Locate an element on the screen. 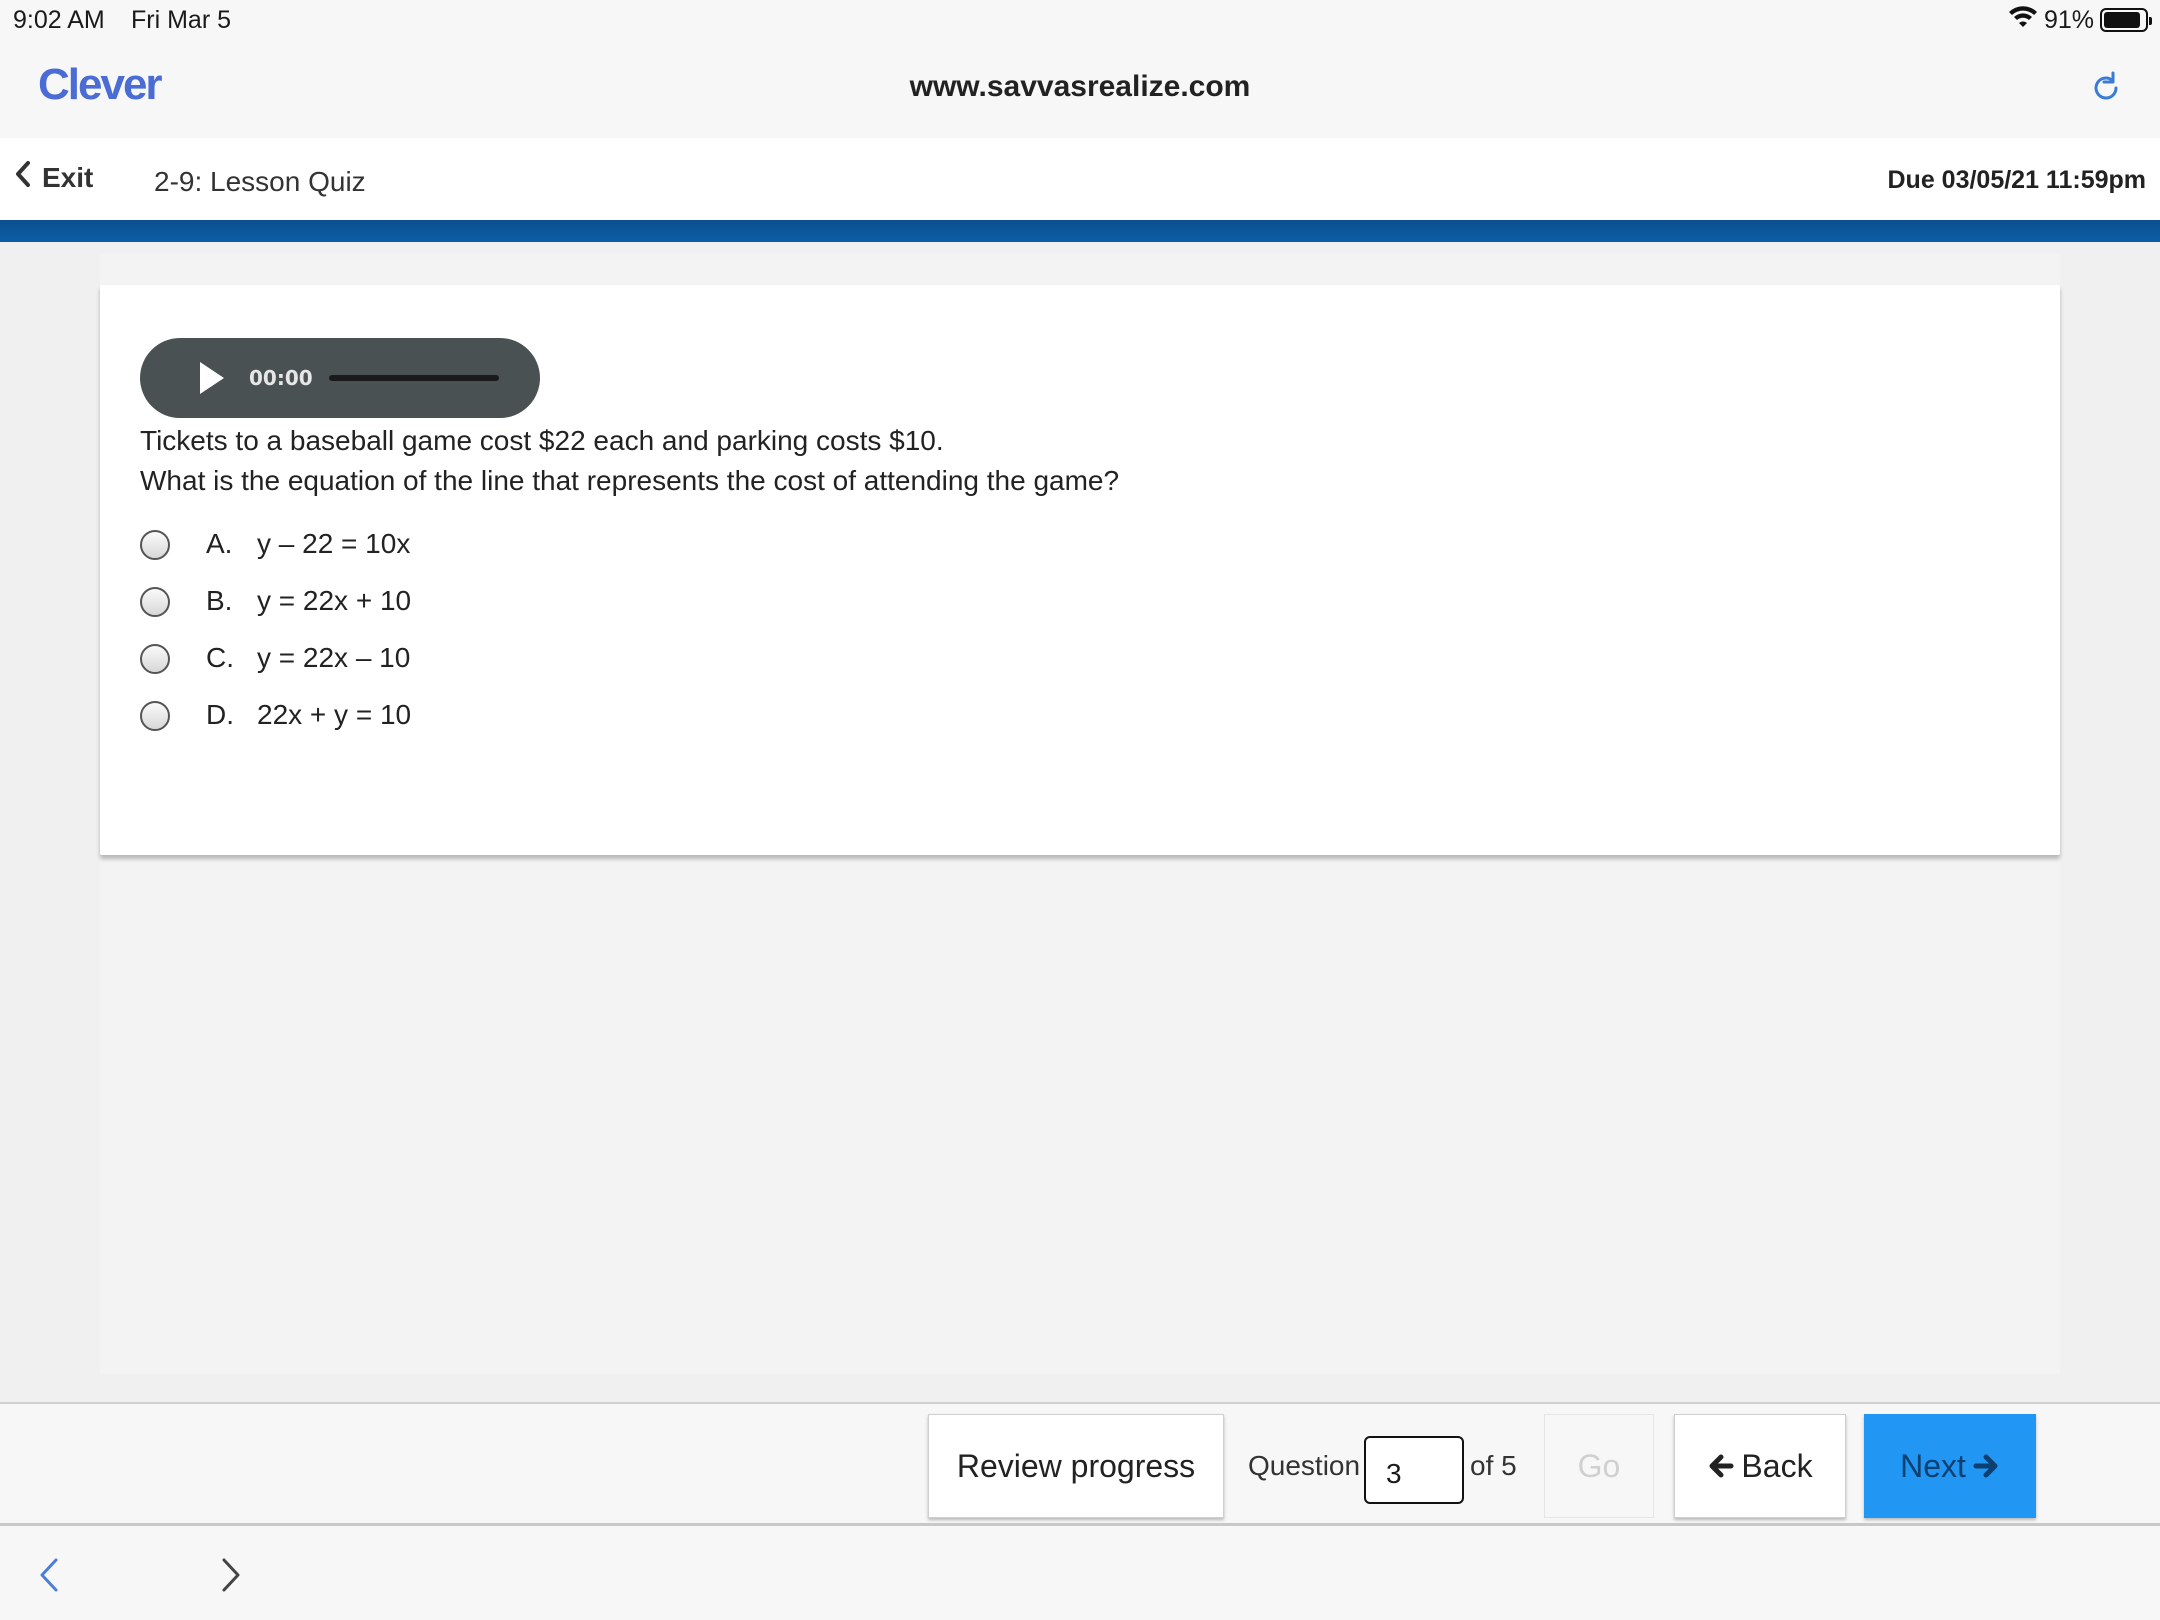 The height and width of the screenshot is (1620, 2160). battery-fill is located at coordinates (2122, 20).